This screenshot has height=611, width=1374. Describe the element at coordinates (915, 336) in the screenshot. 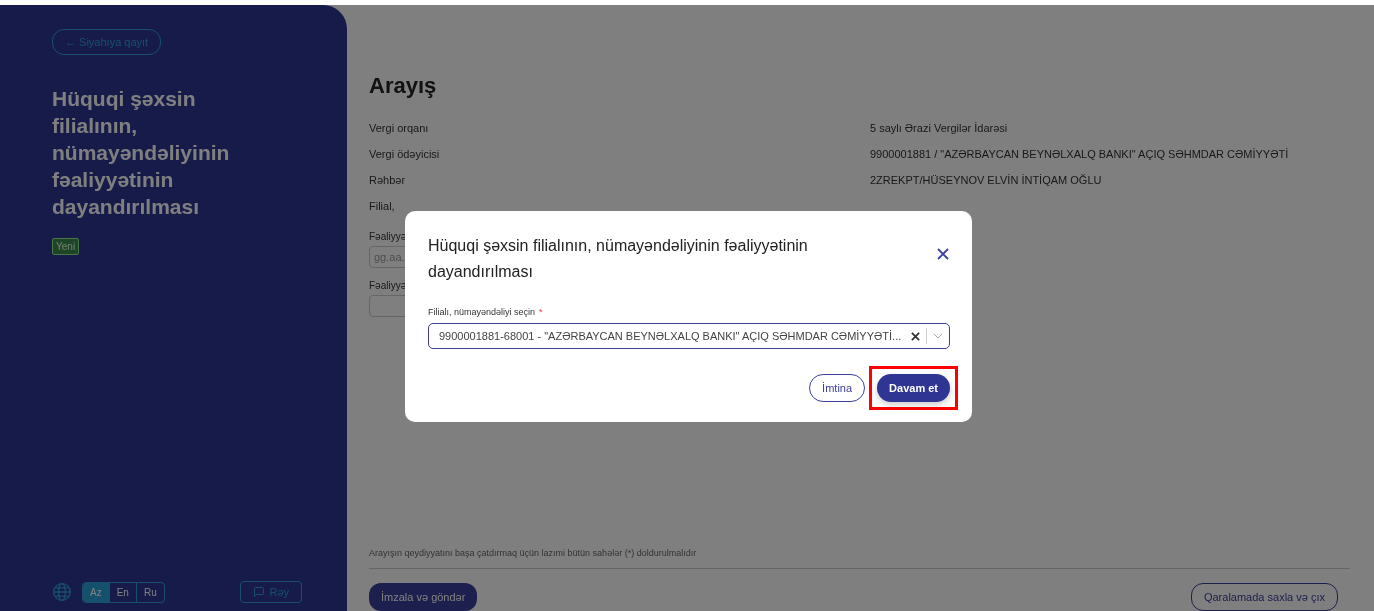

I see `clear-icon` at that location.